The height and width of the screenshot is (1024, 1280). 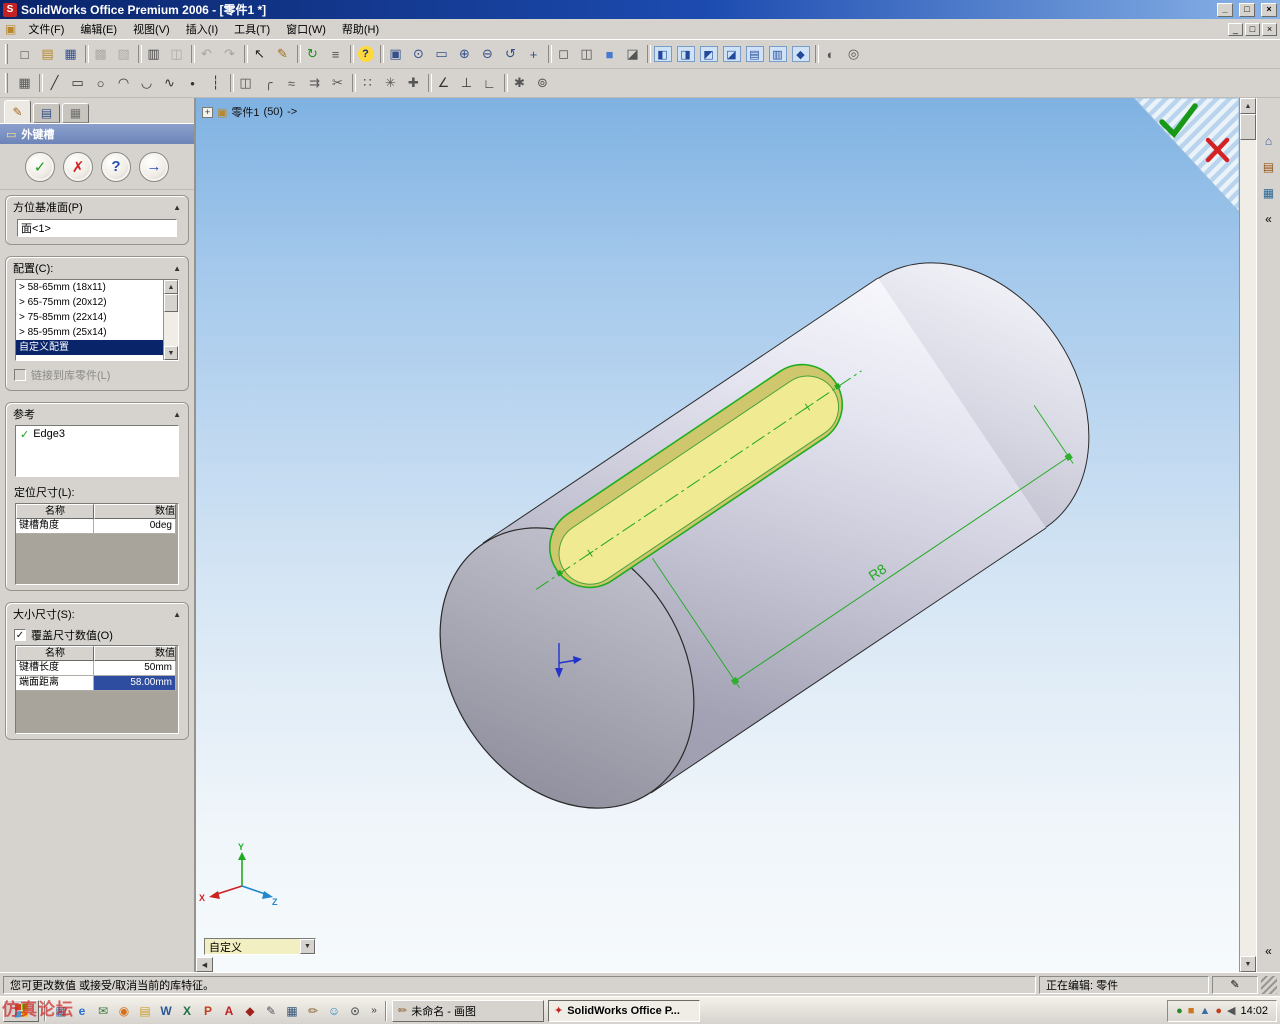 What do you see at coordinates (97, 526) in the screenshot?
I see `table-row: 键槽角度 0deg` at bounding box center [97, 526].